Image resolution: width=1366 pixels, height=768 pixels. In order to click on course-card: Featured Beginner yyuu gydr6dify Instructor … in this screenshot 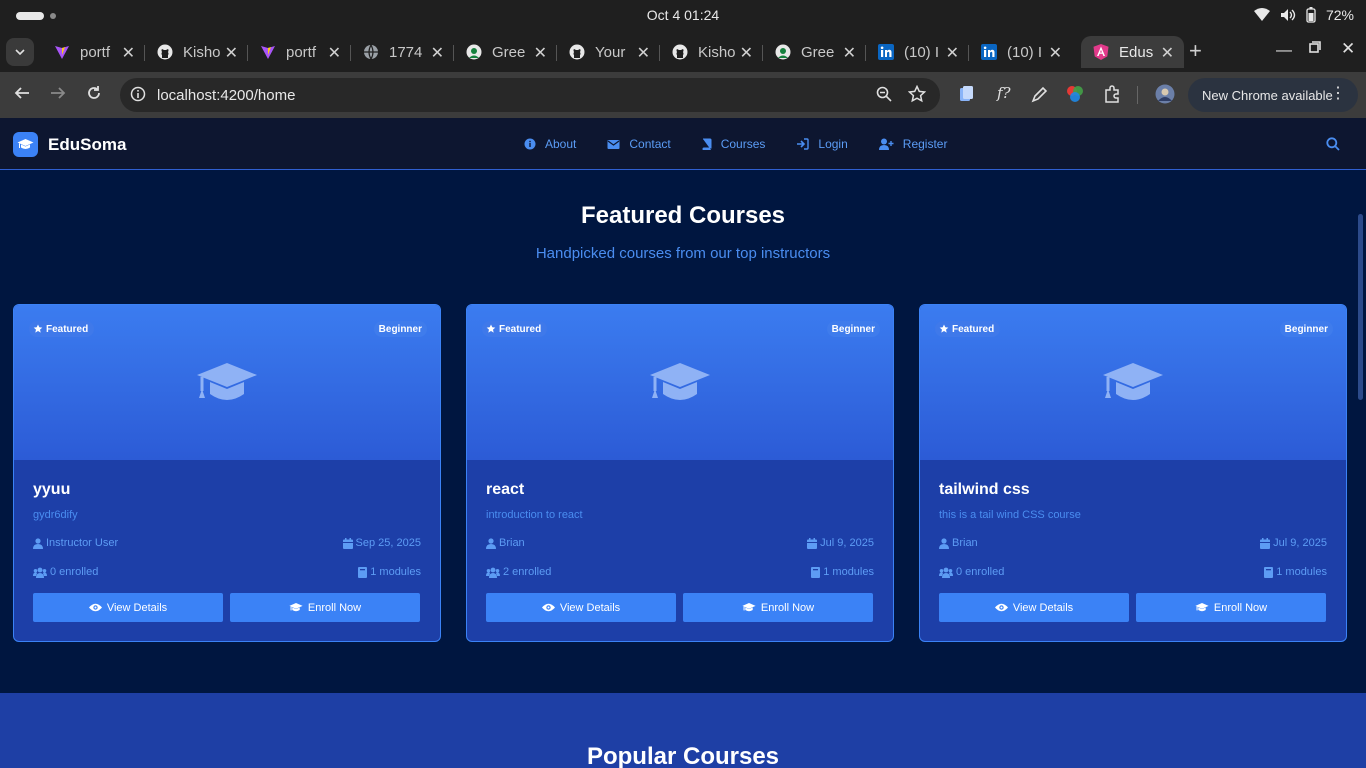, I will do `click(227, 473)`.